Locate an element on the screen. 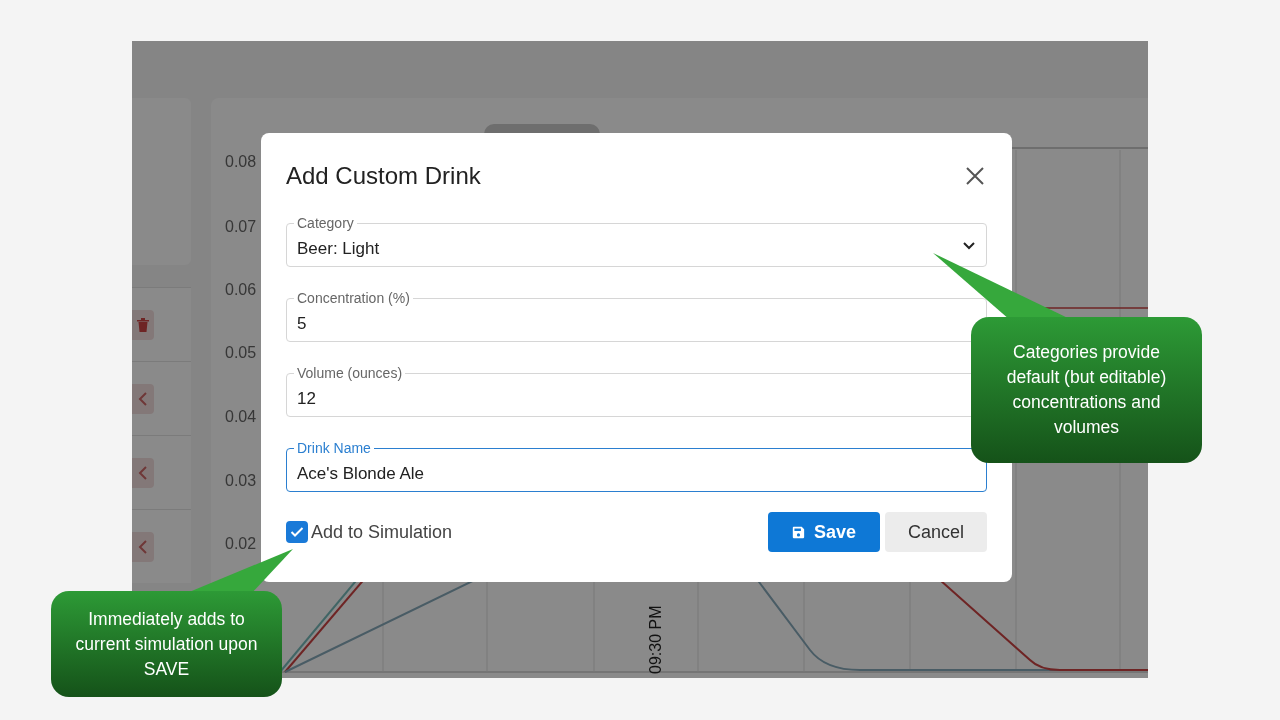  axis-tick-label: 0.07 is located at coordinates (241, 227).